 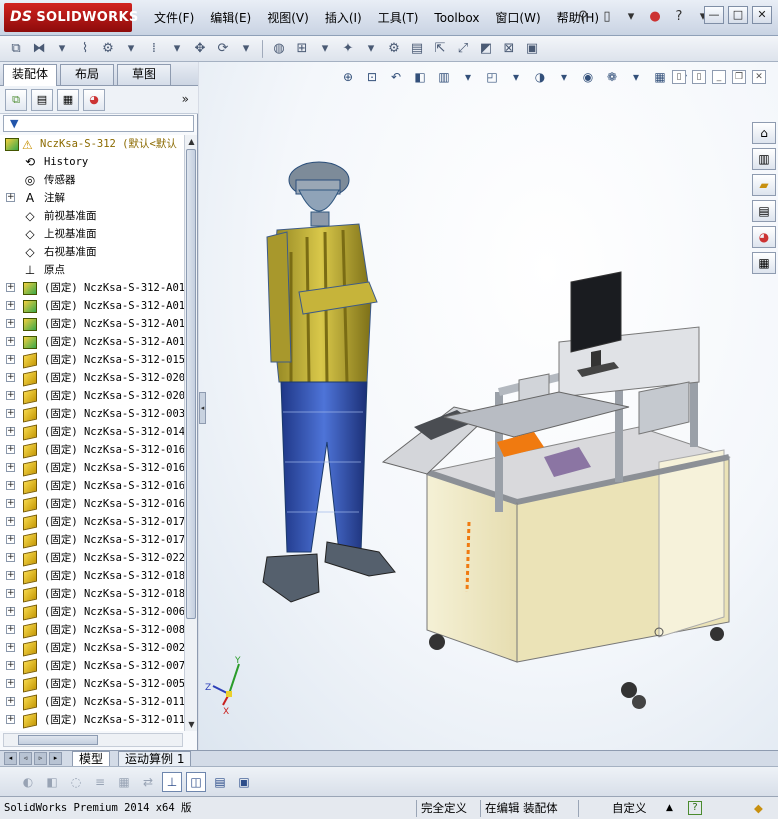 I want to click on rotate-component-icon: ⟳, so click(x=223, y=49).